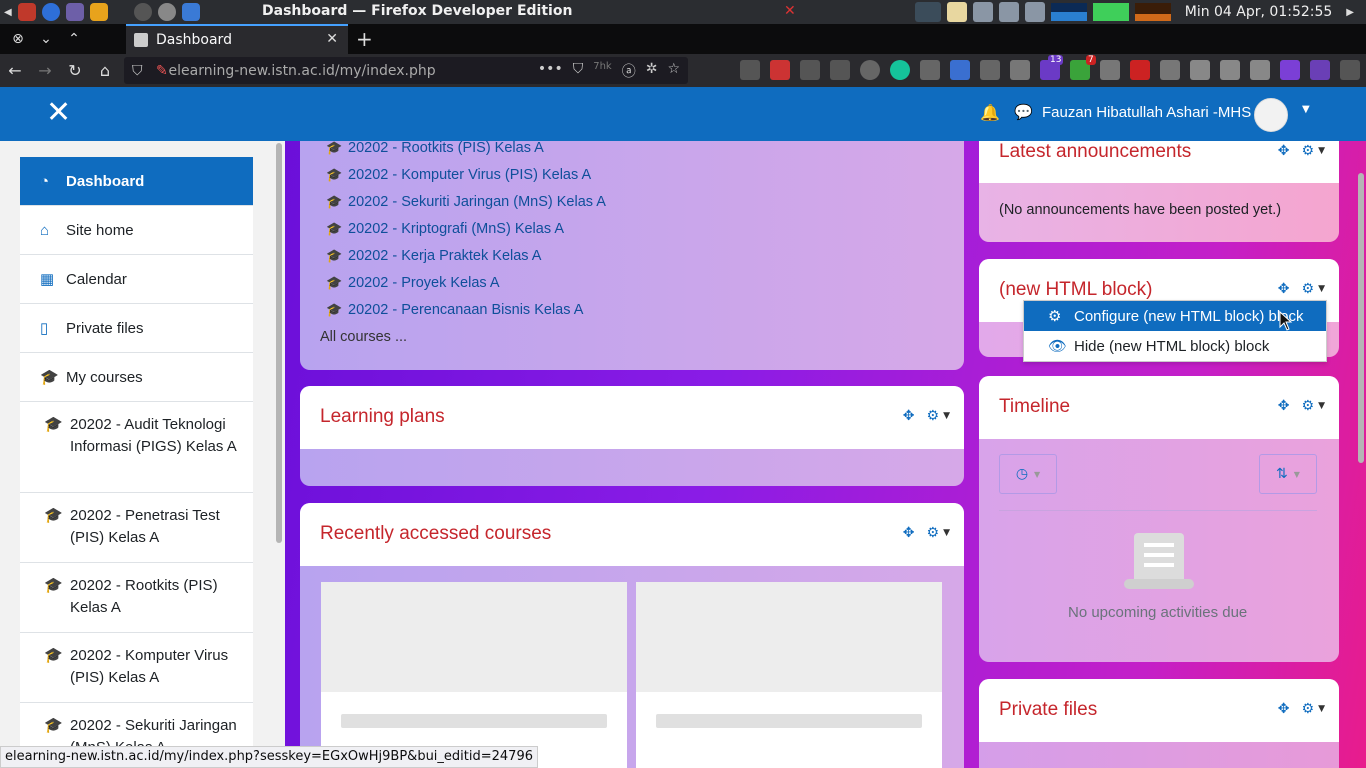 The width and height of the screenshot is (1366, 768). I want to click on close-tab-icon: ⊗, so click(18, 39).